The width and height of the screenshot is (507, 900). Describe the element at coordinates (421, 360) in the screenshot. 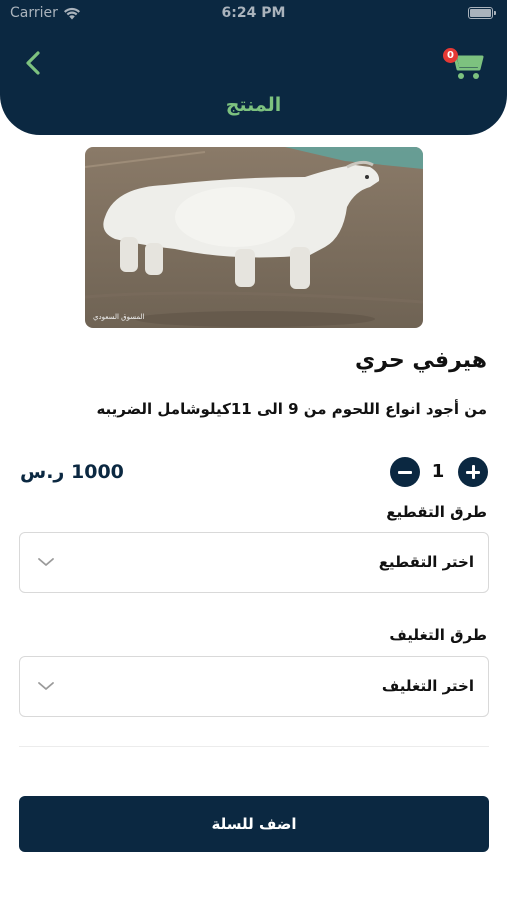

I see `product-name: هيرفي حري` at that location.